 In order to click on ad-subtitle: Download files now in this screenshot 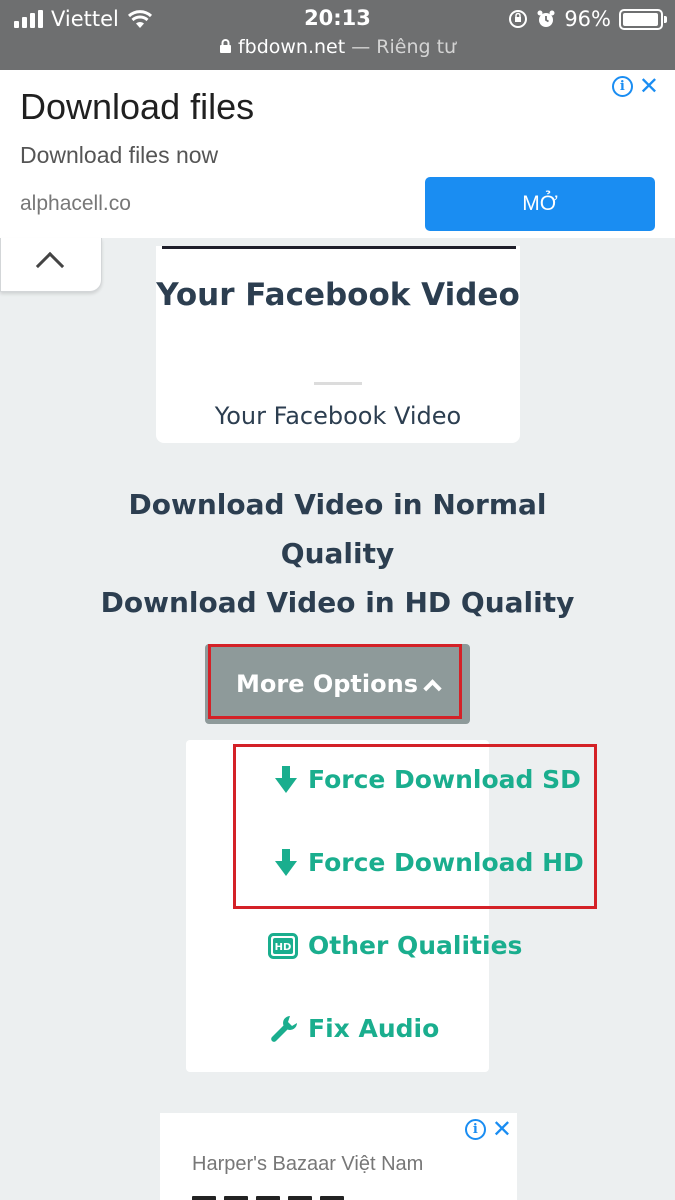, I will do `click(119, 155)`.